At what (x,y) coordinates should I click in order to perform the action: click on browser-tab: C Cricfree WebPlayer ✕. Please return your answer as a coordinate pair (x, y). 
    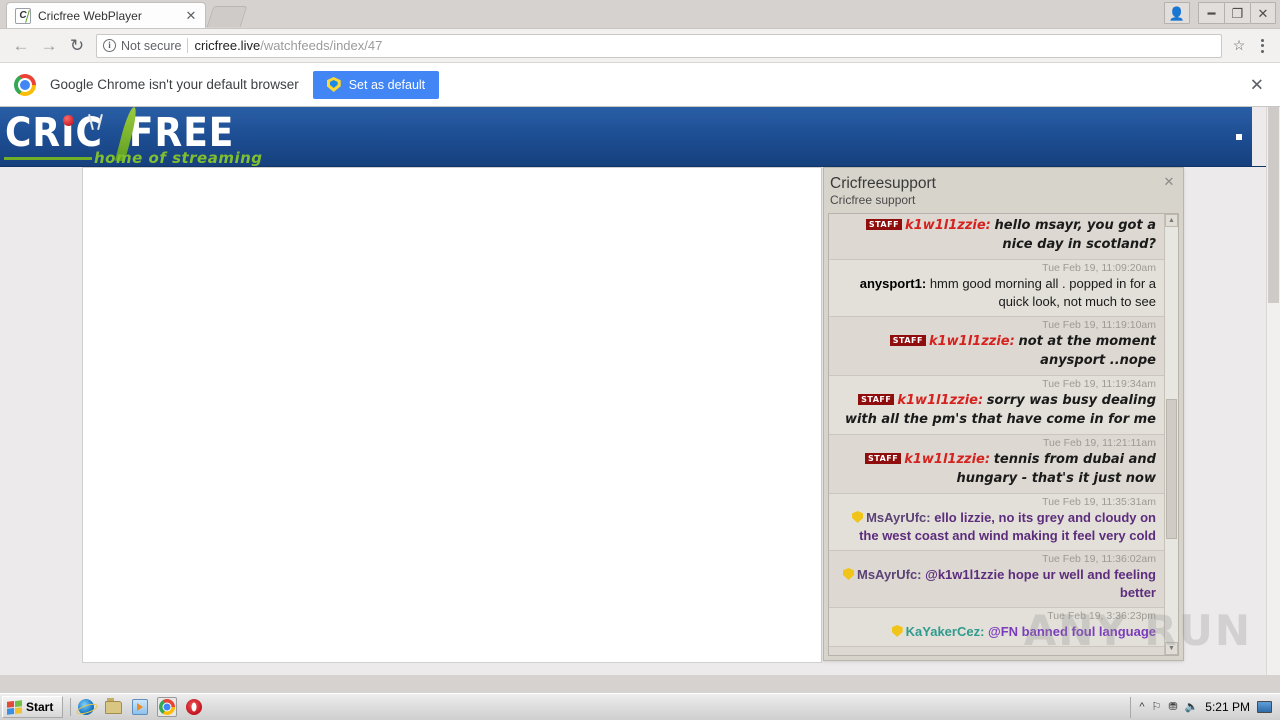
    Looking at the image, I should click on (106, 15).